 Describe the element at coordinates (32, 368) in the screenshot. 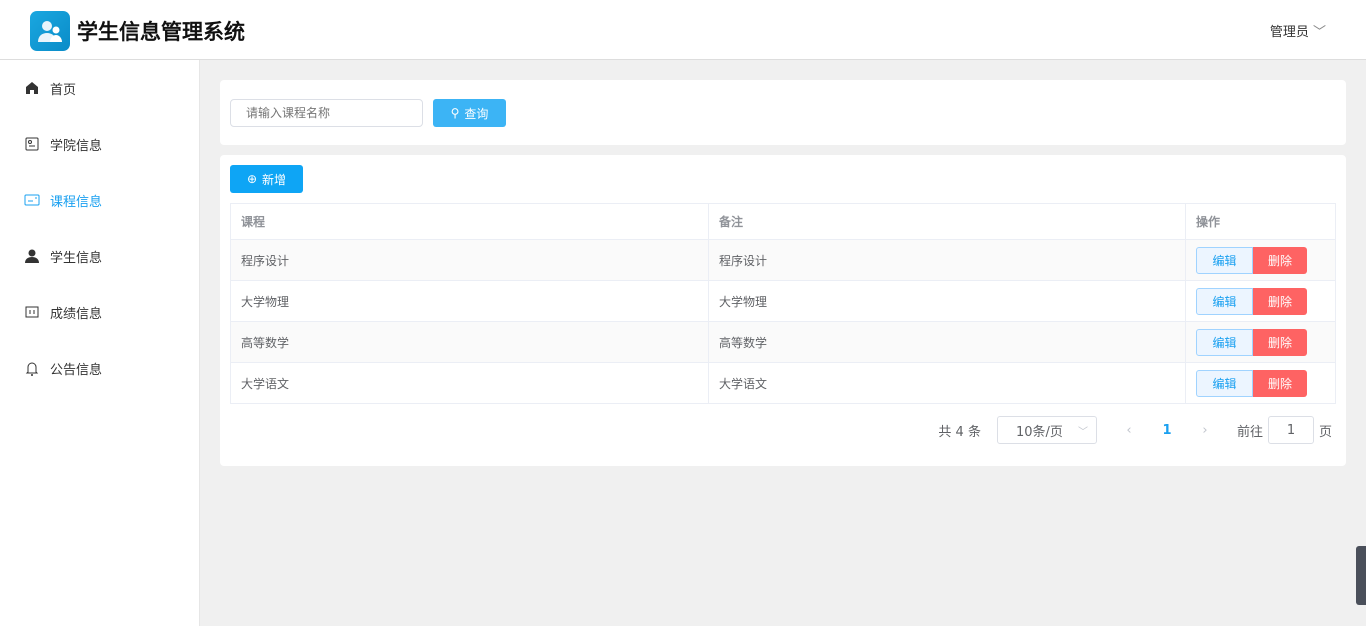

I see `bell-icon` at that location.